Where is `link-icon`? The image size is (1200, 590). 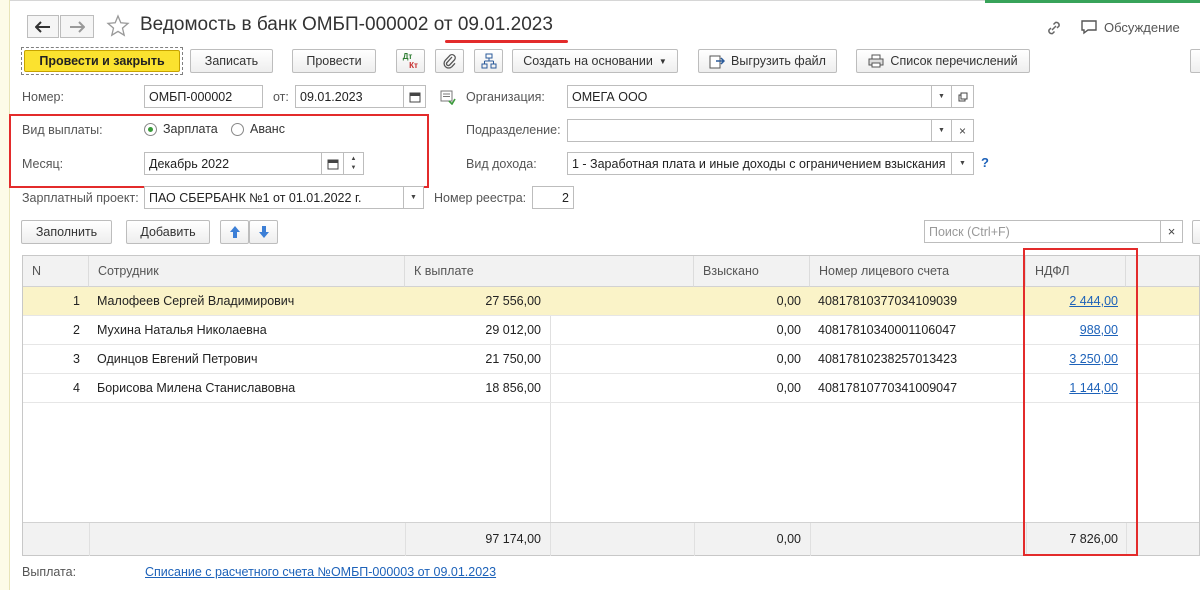 link-icon is located at coordinates (1054, 29).